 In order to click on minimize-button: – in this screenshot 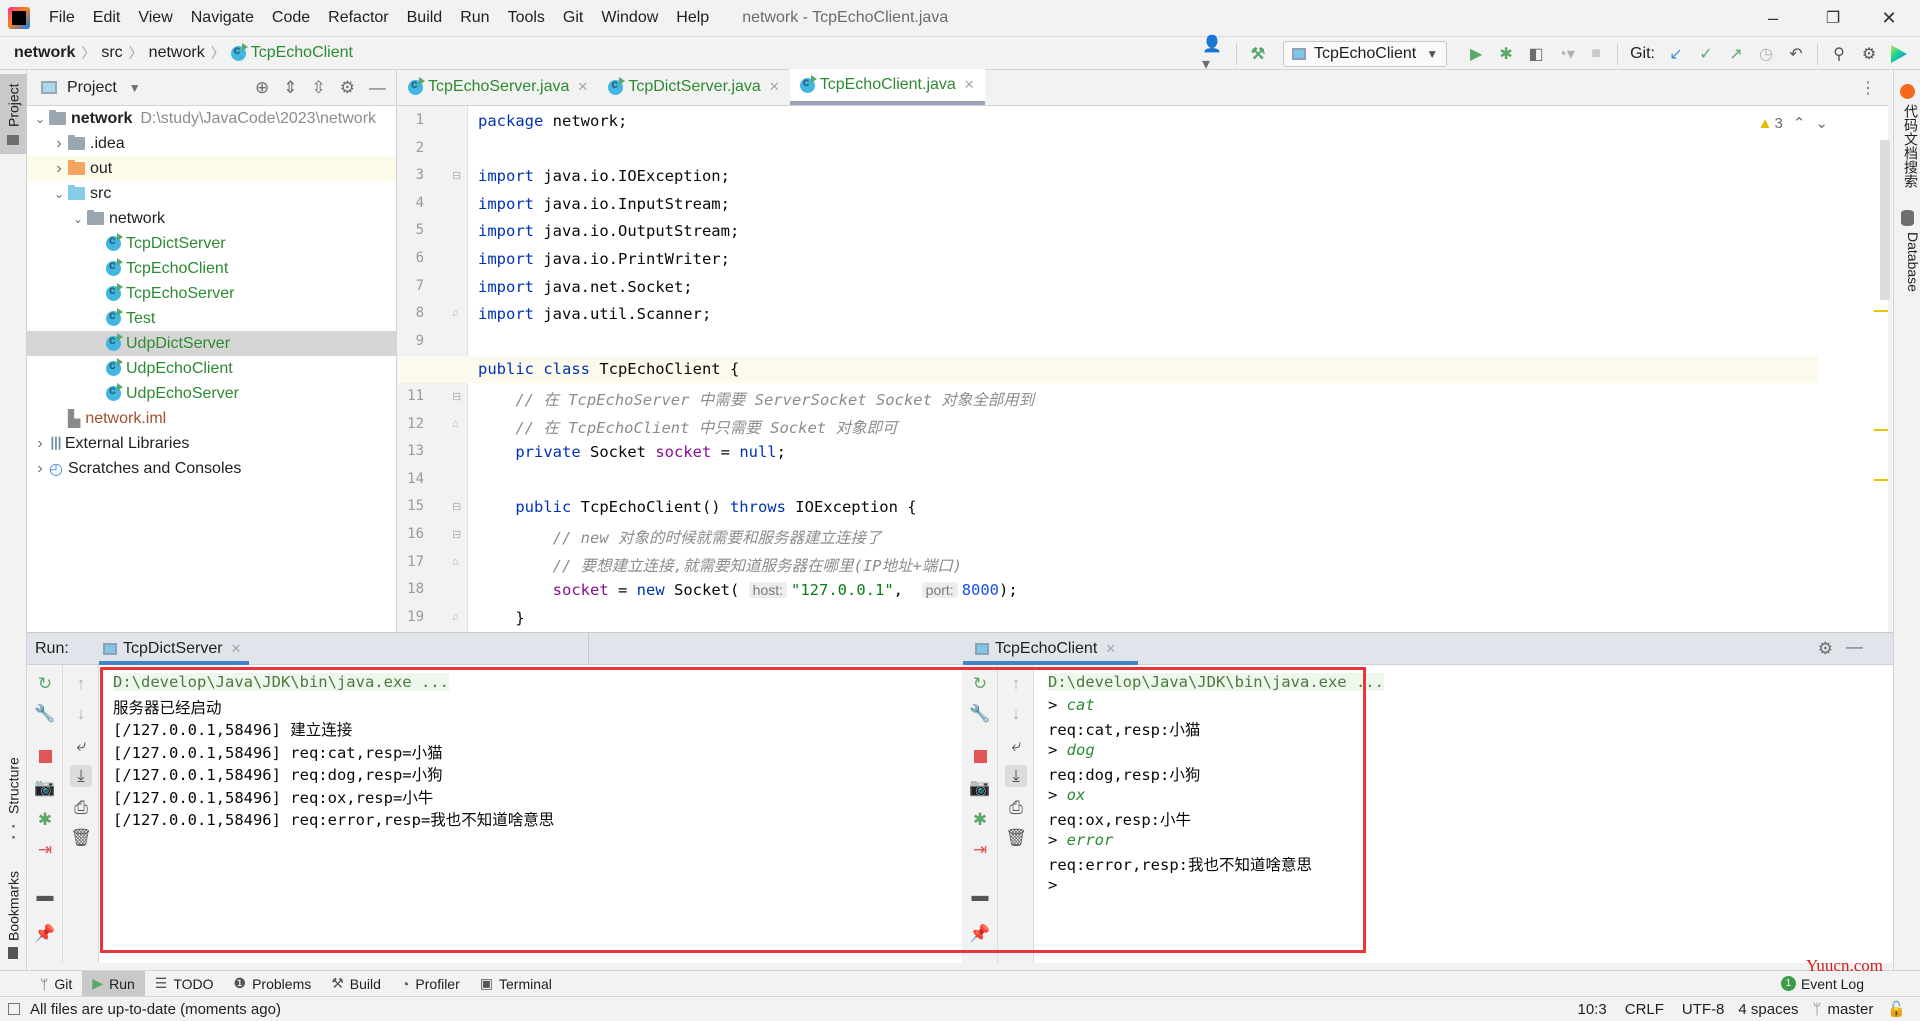, I will do `click(1773, 18)`.